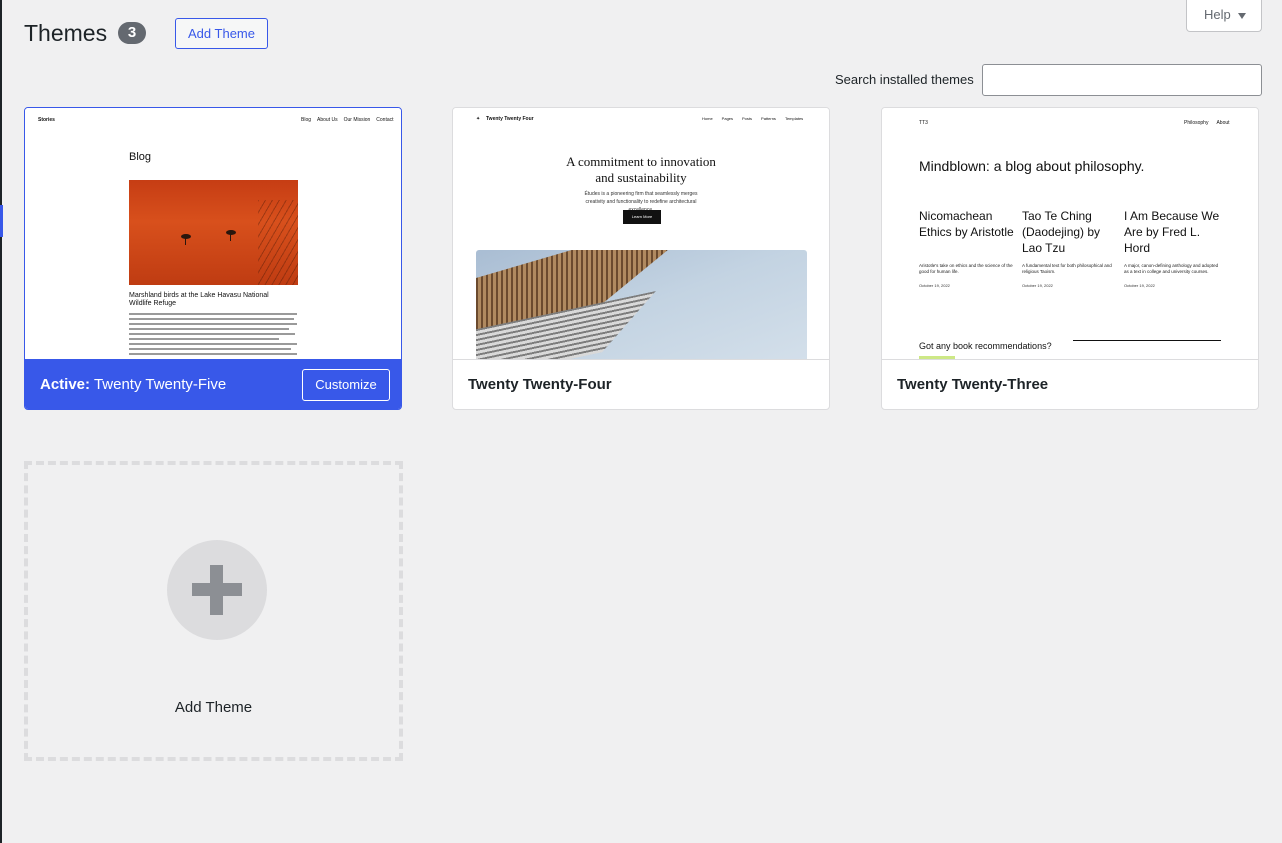  Describe the element at coordinates (385, 120) in the screenshot. I see `preview-nav-item: Contact` at that location.